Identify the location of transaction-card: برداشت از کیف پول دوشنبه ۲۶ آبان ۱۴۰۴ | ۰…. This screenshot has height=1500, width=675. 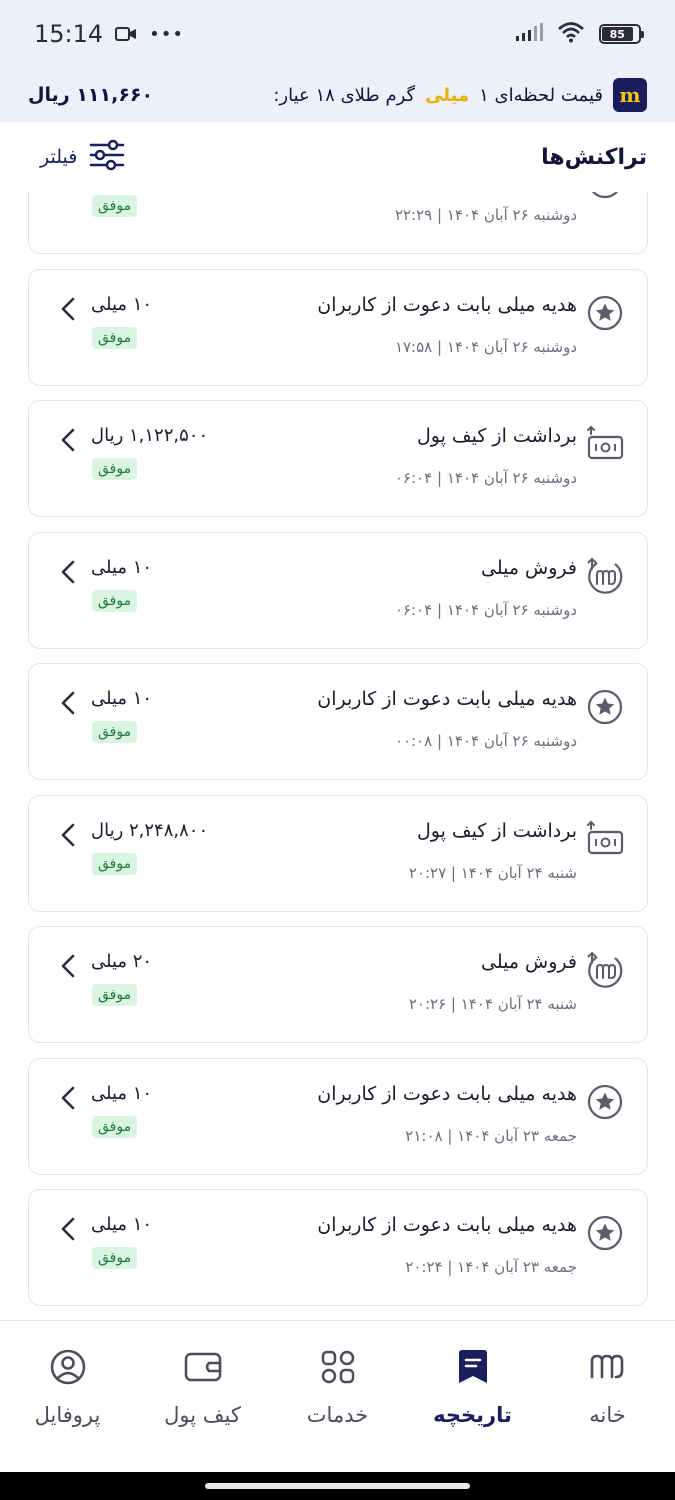
(338, 458).